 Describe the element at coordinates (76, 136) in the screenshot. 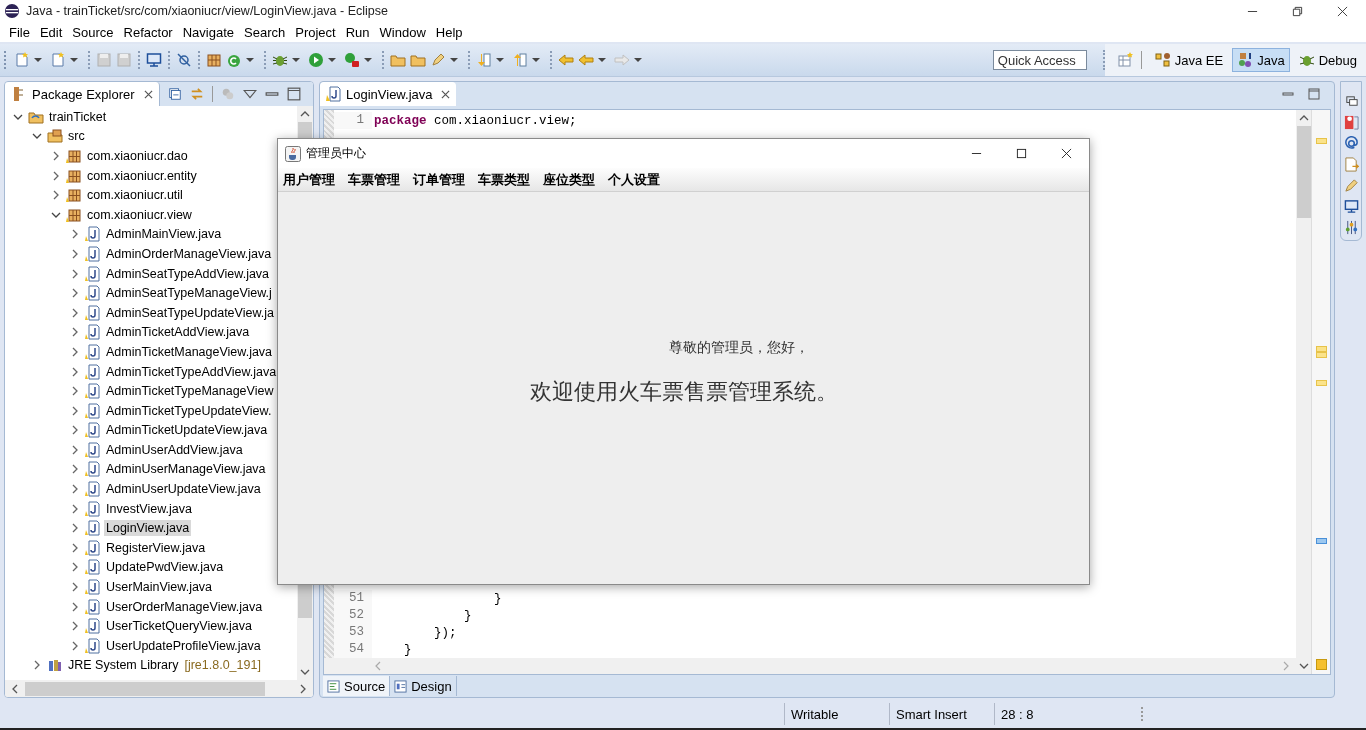

I see `tree-item: src` at that location.